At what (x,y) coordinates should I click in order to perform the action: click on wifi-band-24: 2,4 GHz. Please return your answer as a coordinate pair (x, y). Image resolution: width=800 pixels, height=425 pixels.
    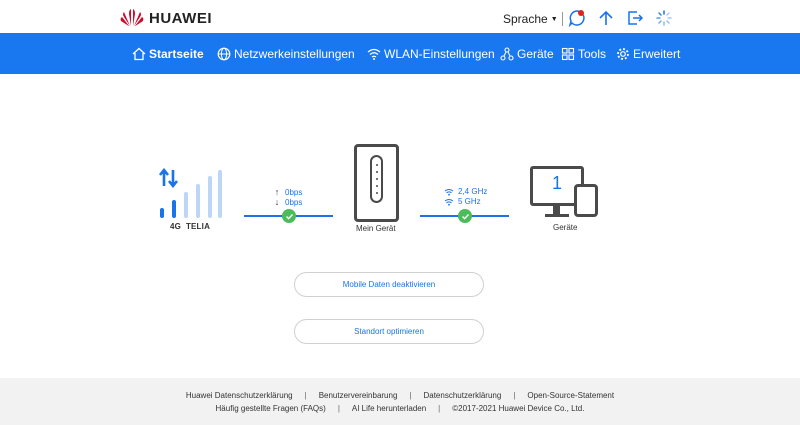
    Looking at the image, I should click on (465, 191).